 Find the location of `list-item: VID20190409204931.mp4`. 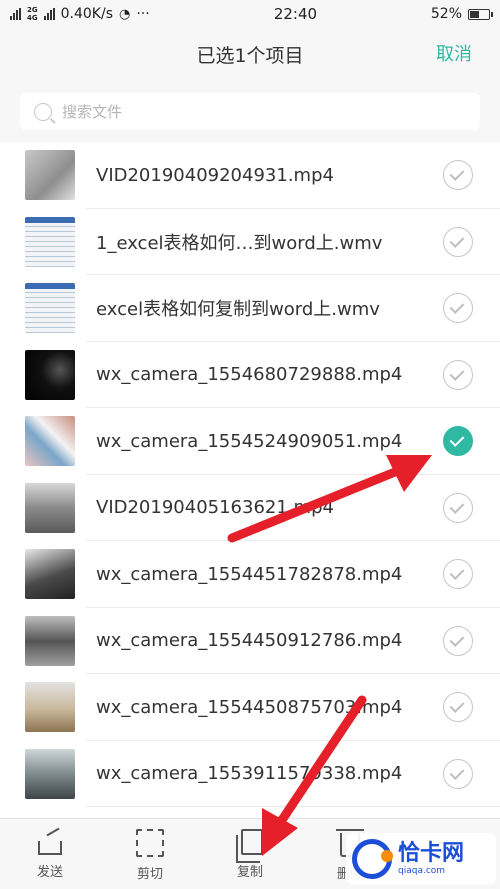

list-item: VID20190409204931.mp4 is located at coordinates (250, 175).